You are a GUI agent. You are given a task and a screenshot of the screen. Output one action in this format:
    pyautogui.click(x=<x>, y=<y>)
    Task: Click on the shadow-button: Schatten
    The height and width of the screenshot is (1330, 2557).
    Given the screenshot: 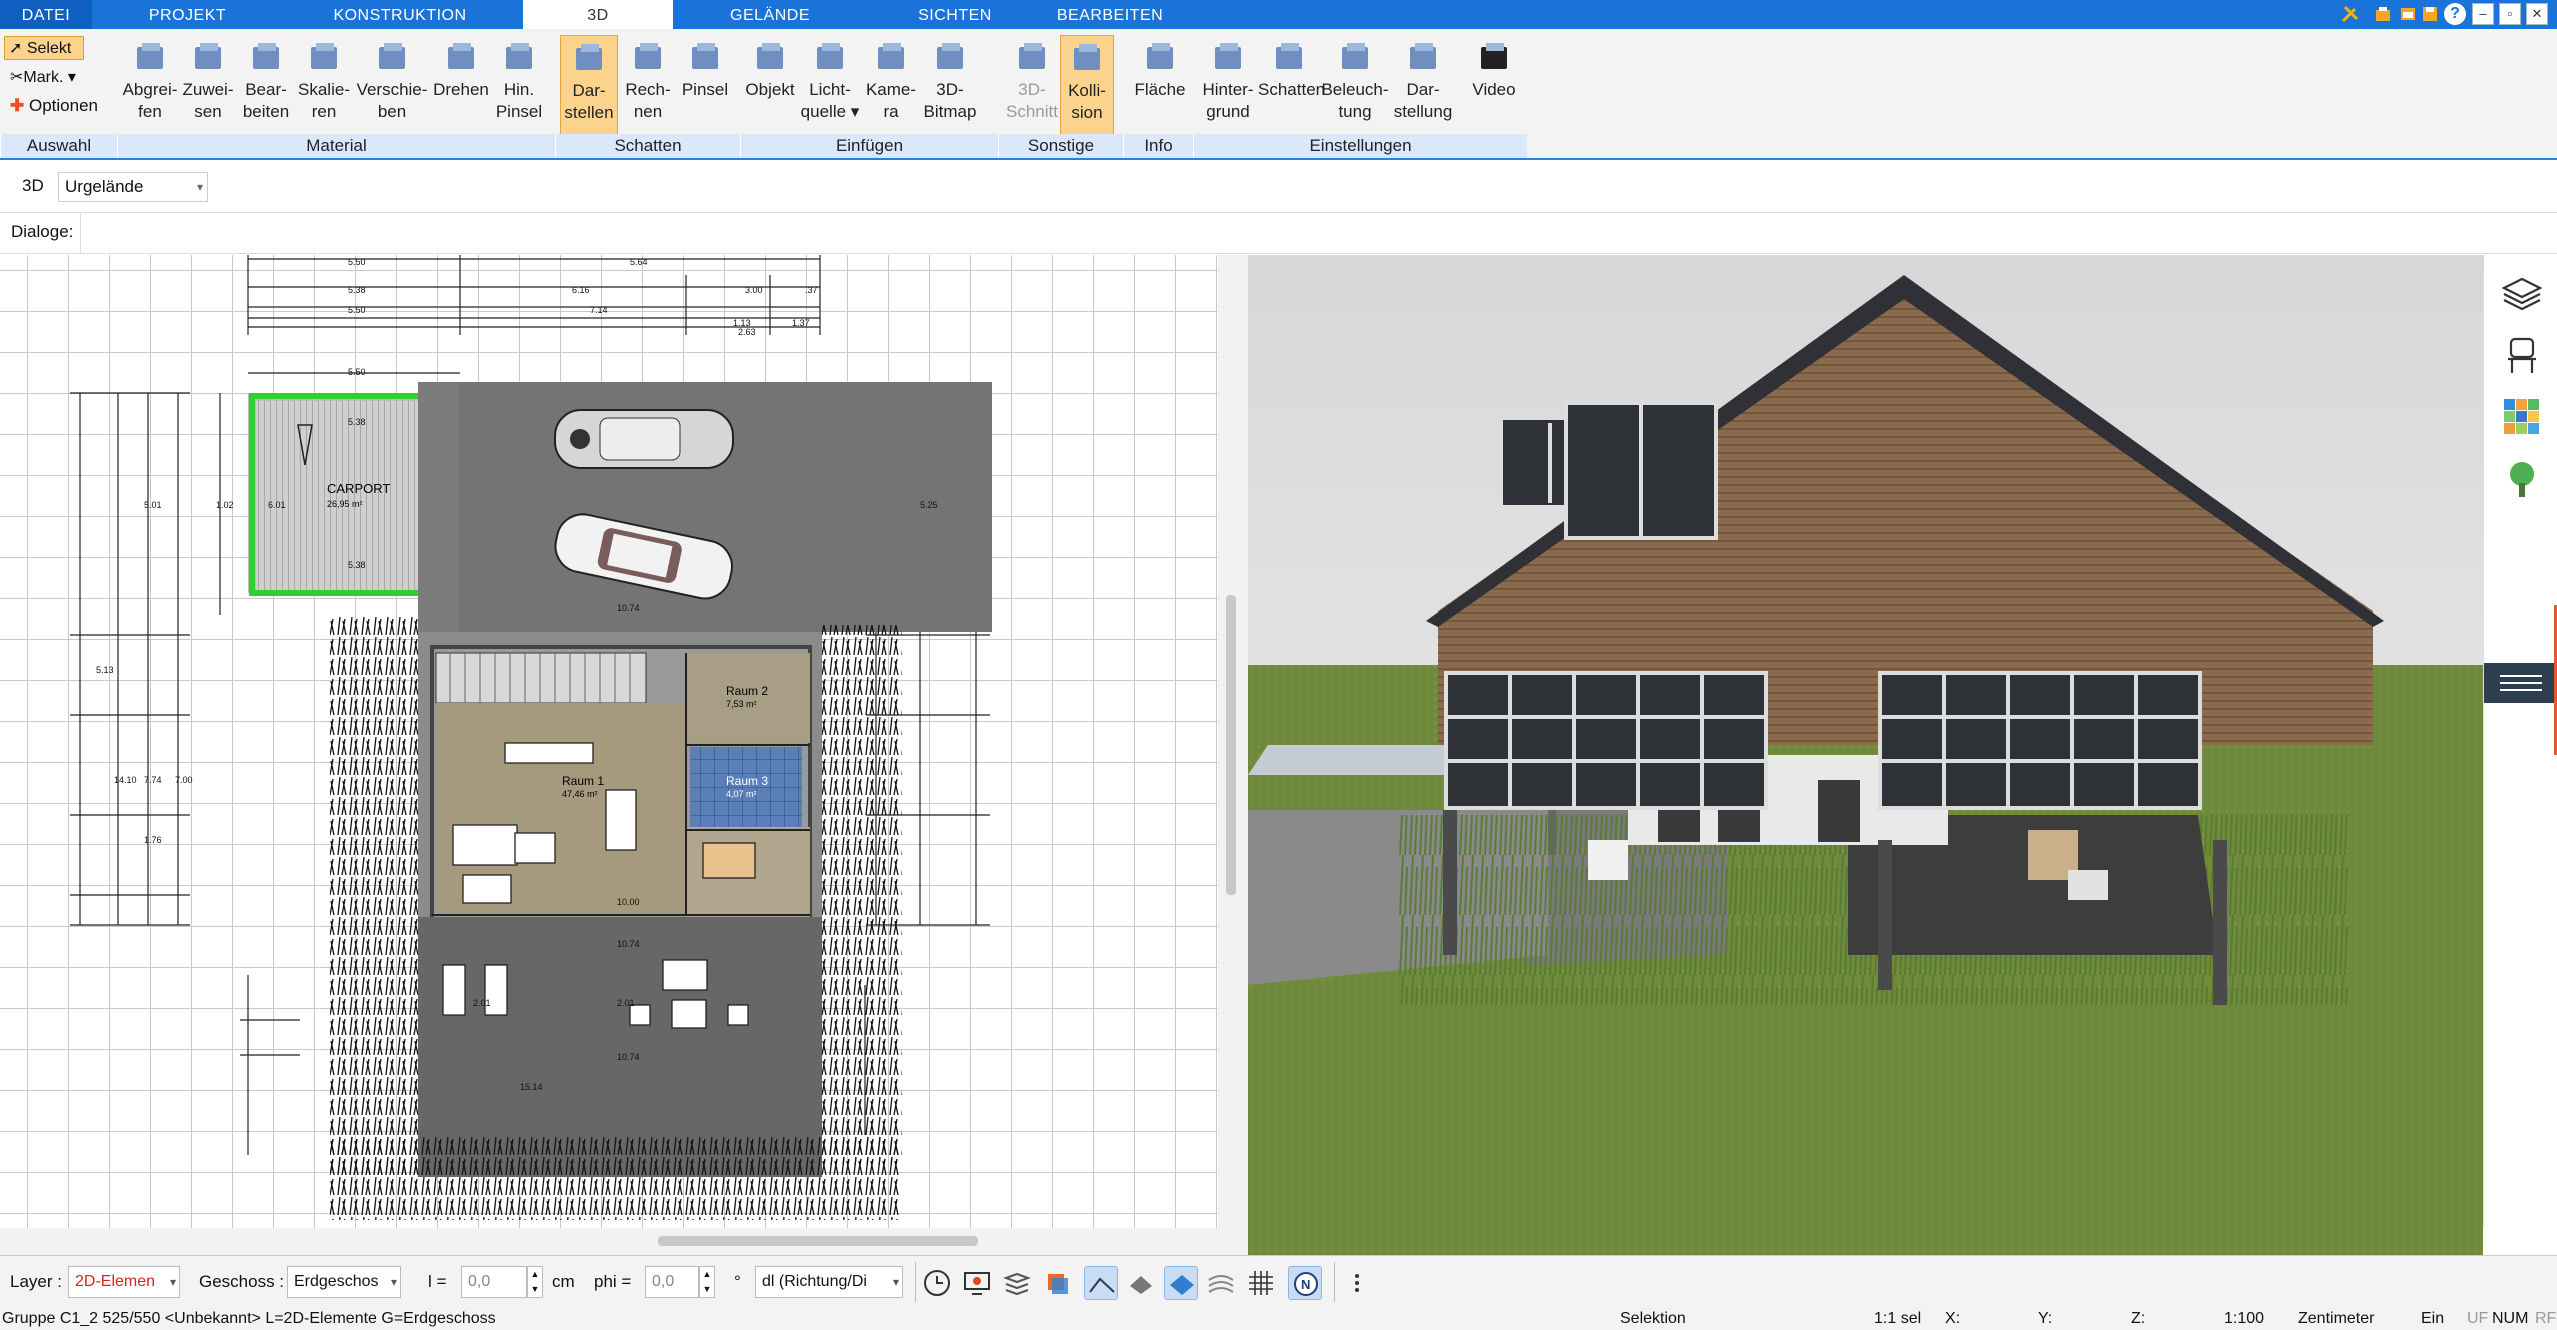 What is the action you would take?
    pyautogui.click(x=1292, y=87)
    